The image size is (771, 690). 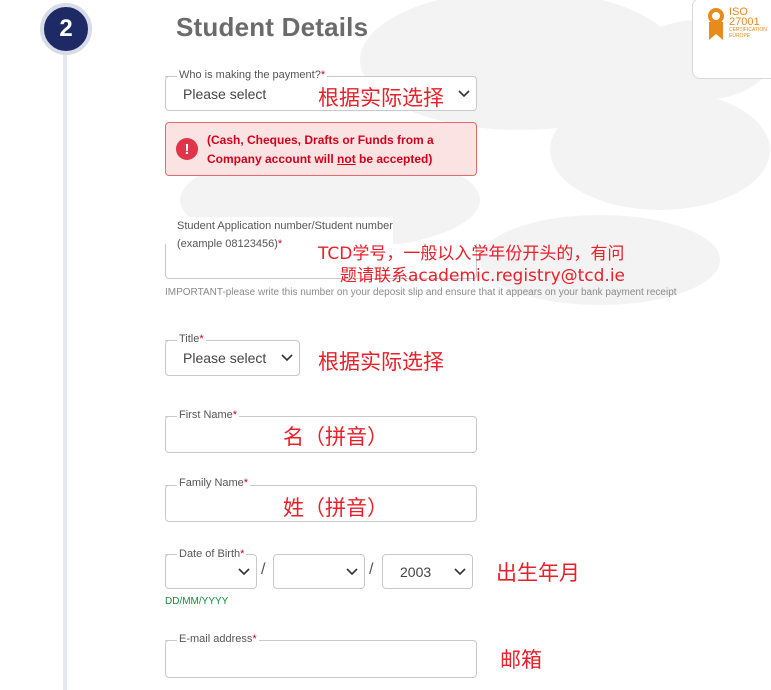 What do you see at coordinates (272, 27) in the screenshot?
I see `section-title: Student Details` at bounding box center [272, 27].